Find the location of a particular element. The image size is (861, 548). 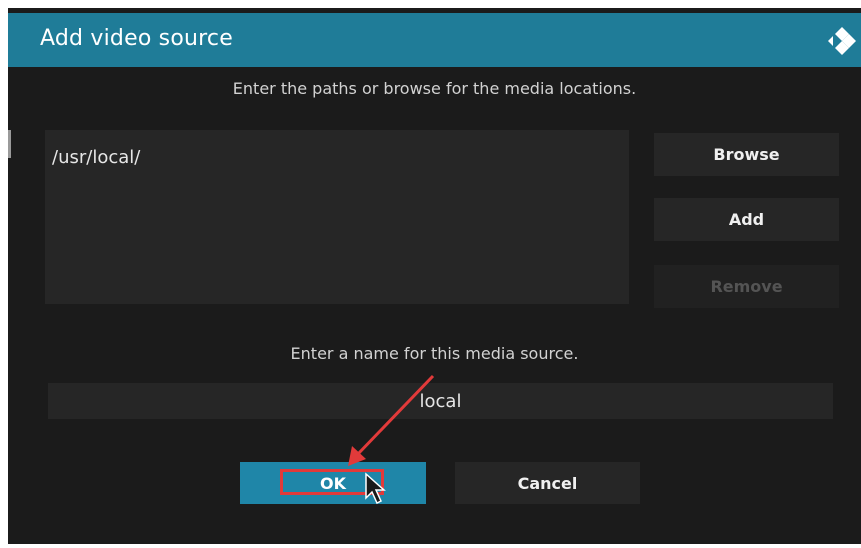

path-list-item: /usr/local/ is located at coordinates (96, 157).